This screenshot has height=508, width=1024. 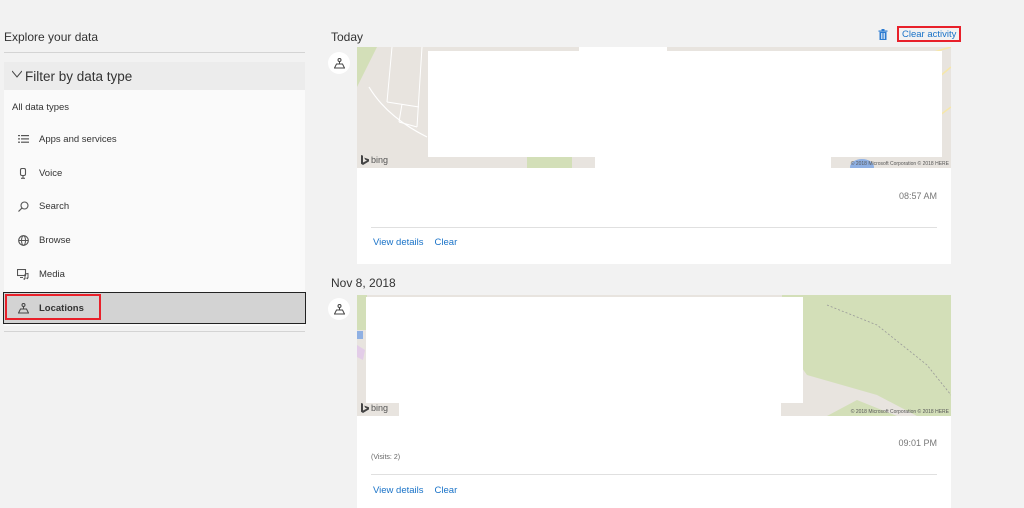 I want to click on list-icon, so click(x=23, y=139).